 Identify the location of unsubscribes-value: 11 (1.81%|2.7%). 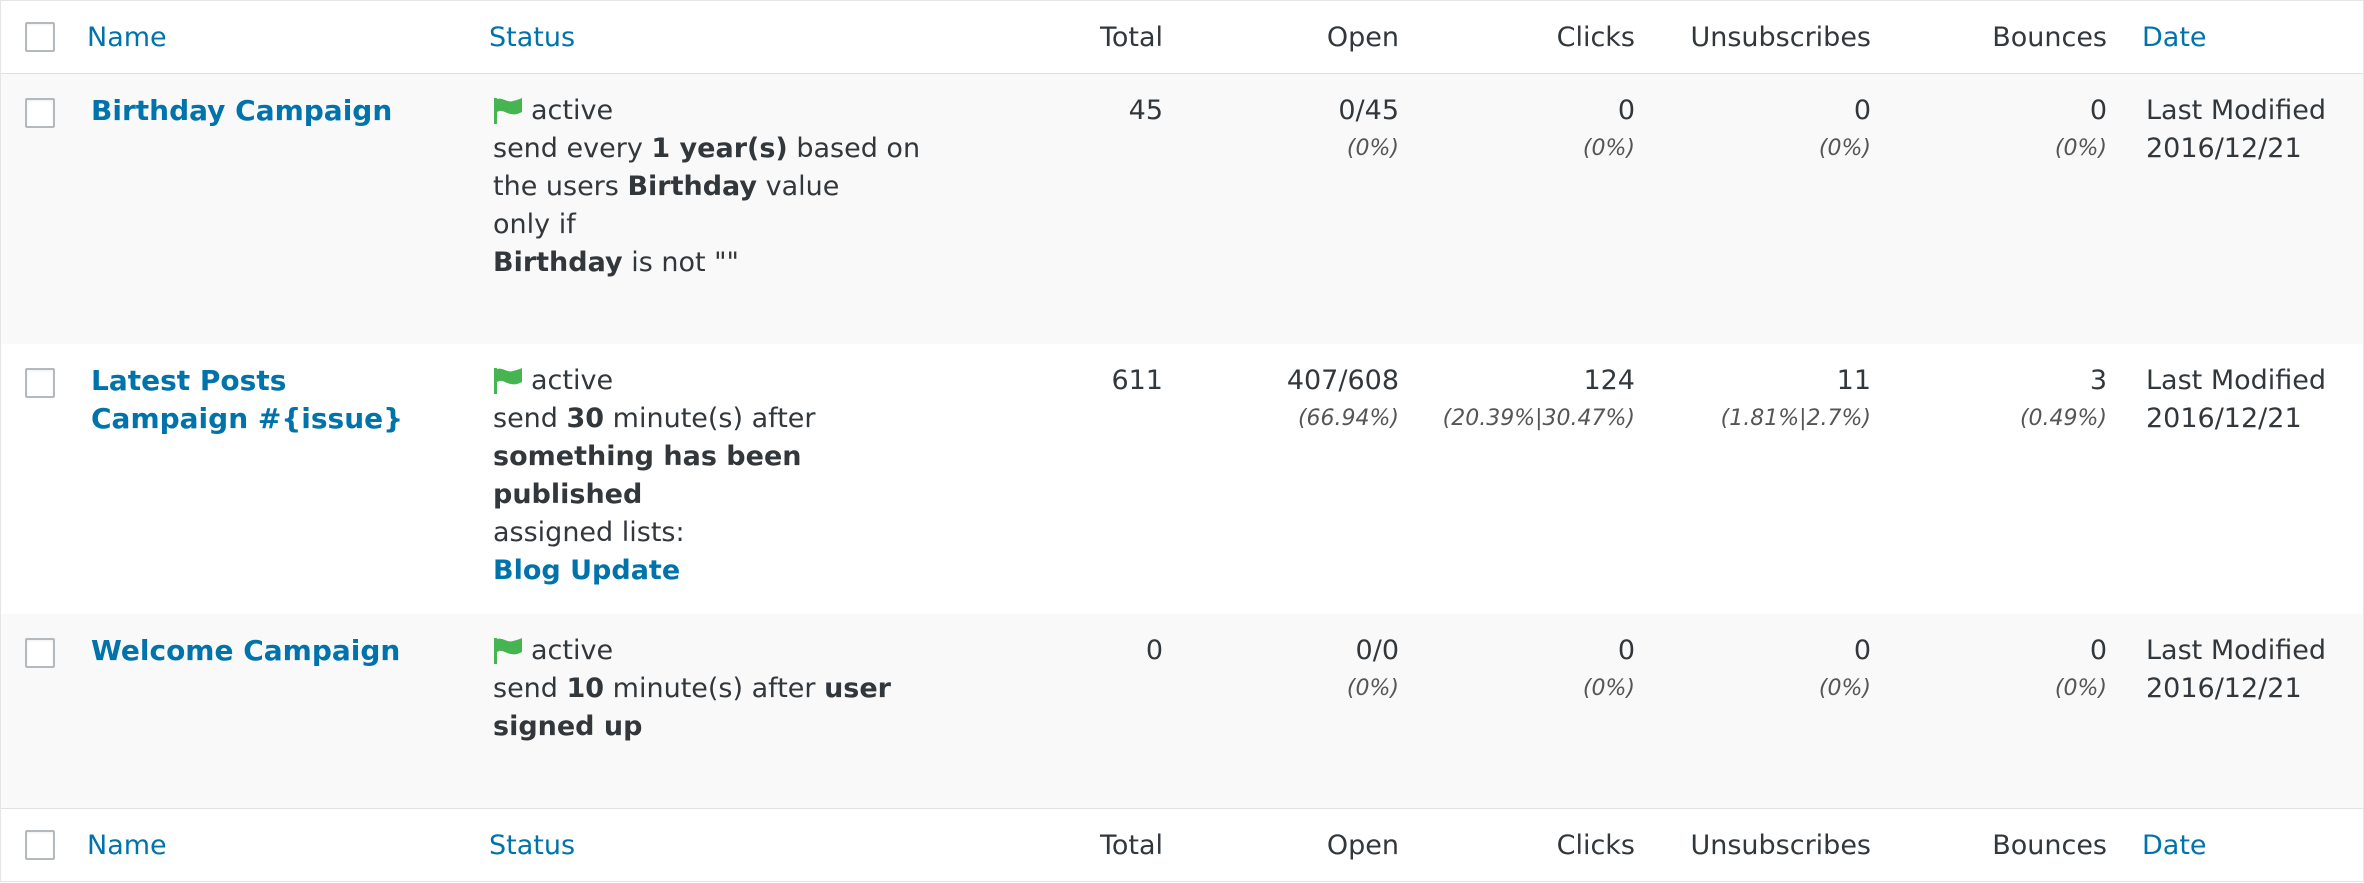
(1795, 398).